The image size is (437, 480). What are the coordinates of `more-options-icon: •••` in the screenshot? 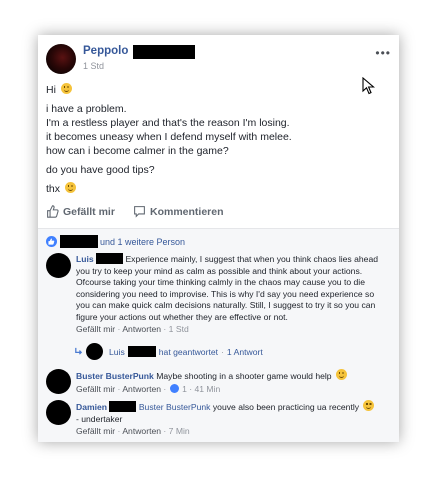 It's located at (383, 53).